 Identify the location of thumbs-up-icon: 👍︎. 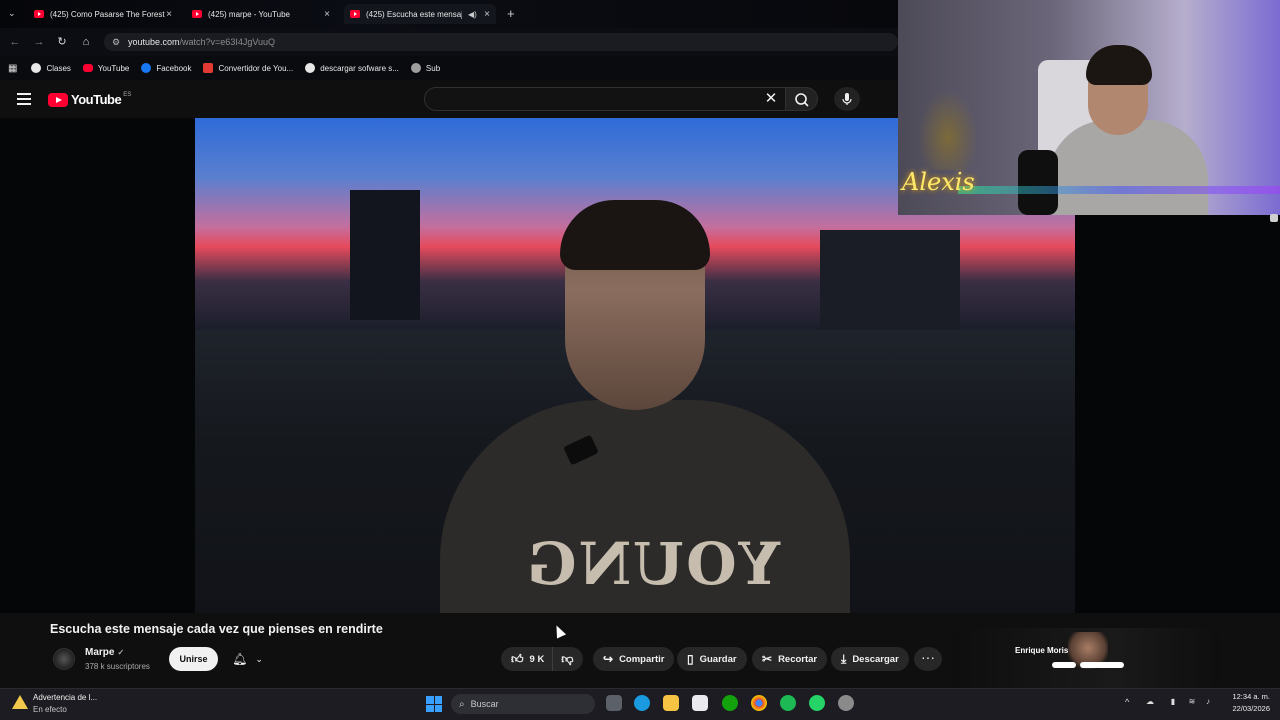
(517, 658).